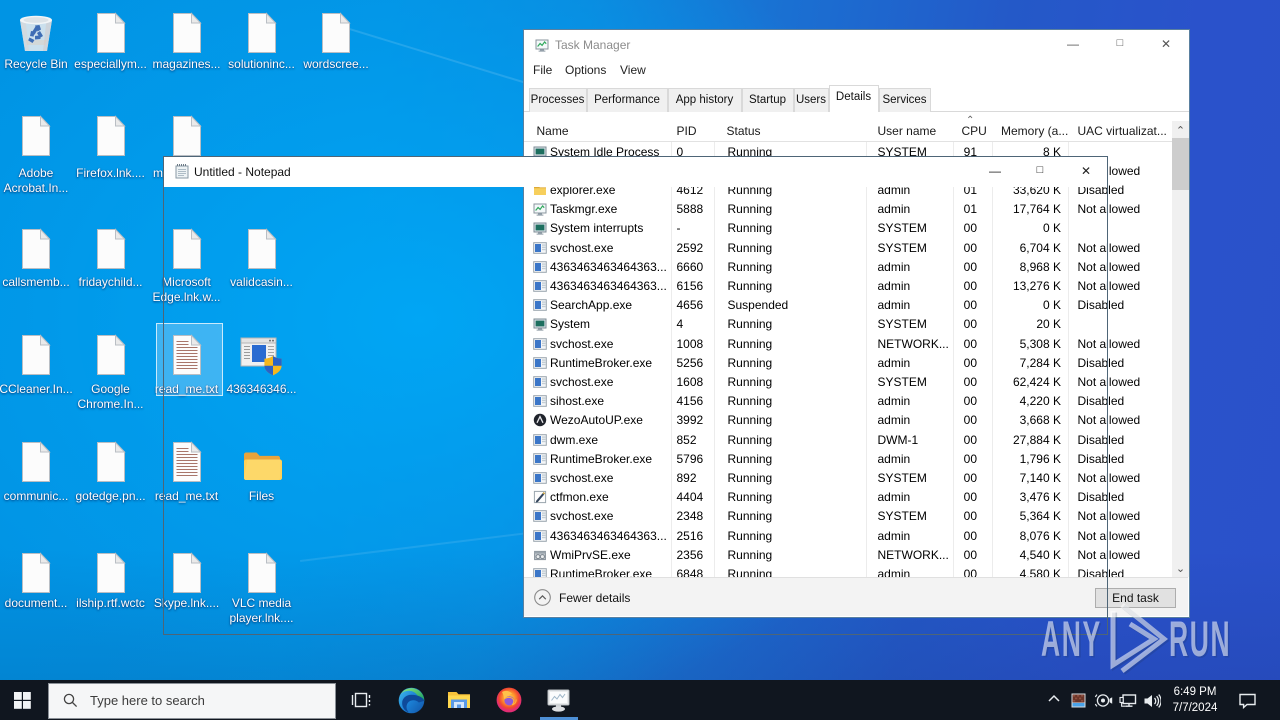 This screenshot has height=720, width=1280. I want to click on svg-text: RUN, so click(1200, 639).